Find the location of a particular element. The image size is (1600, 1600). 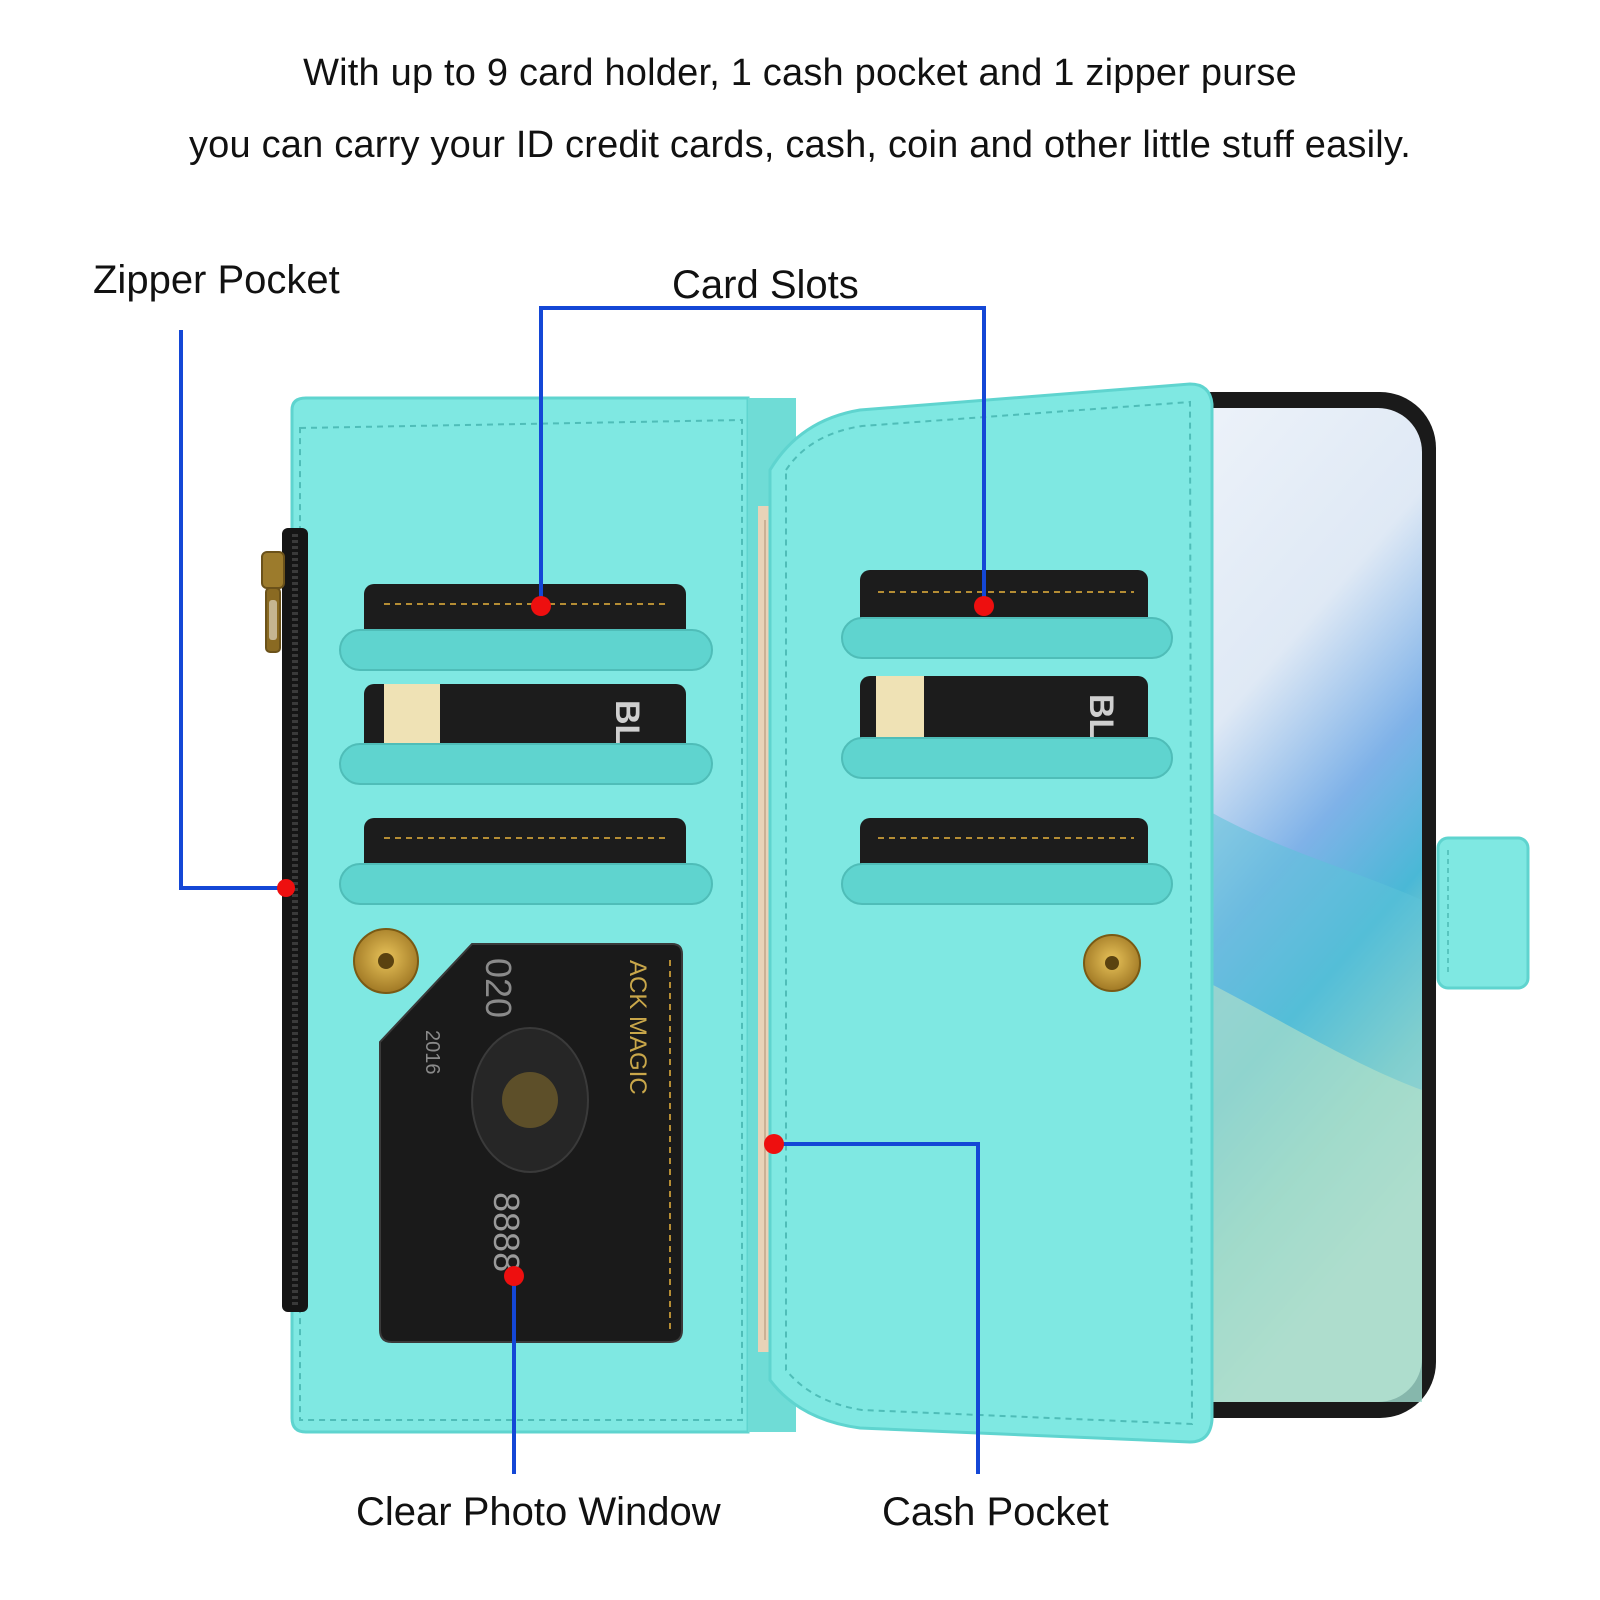

card-slots-label: Card Slots is located at coordinates (765, 285).